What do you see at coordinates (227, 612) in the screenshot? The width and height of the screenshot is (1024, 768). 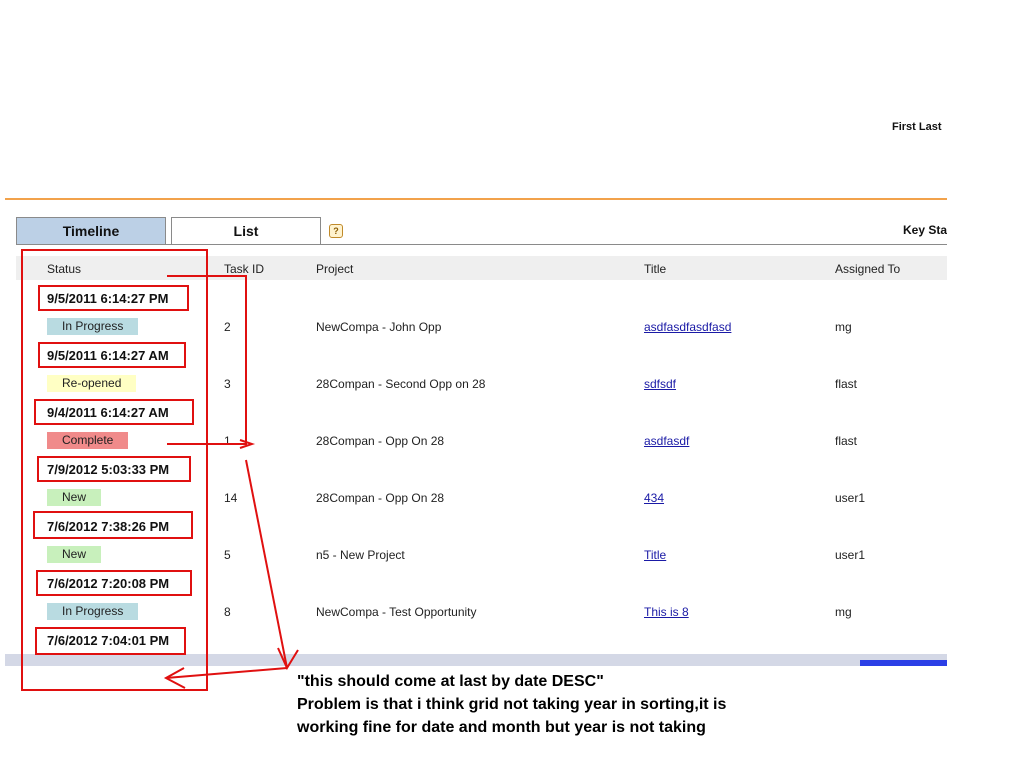 I see `task-id-cell: 8` at bounding box center [227, 612].